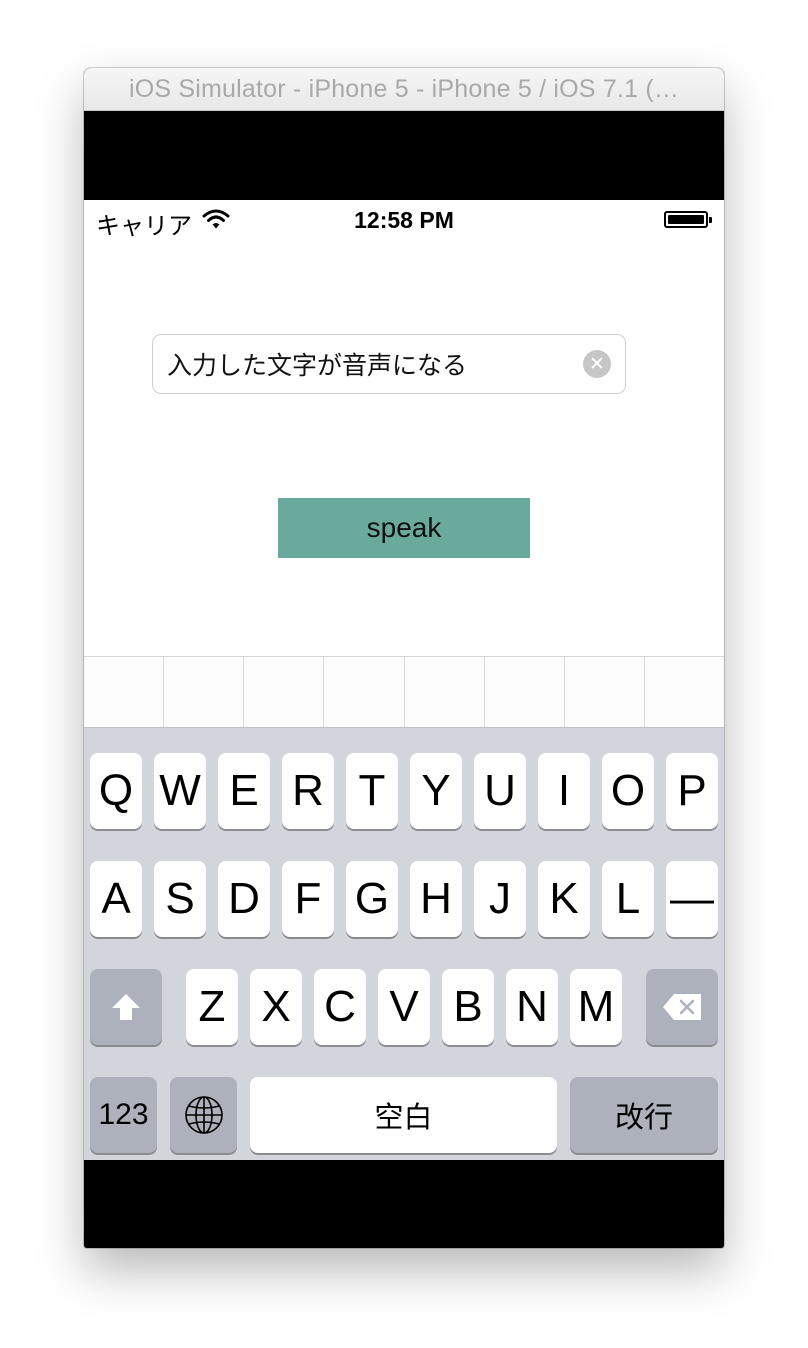  I want to click on numbers-key: 123, so click(123, 1115).